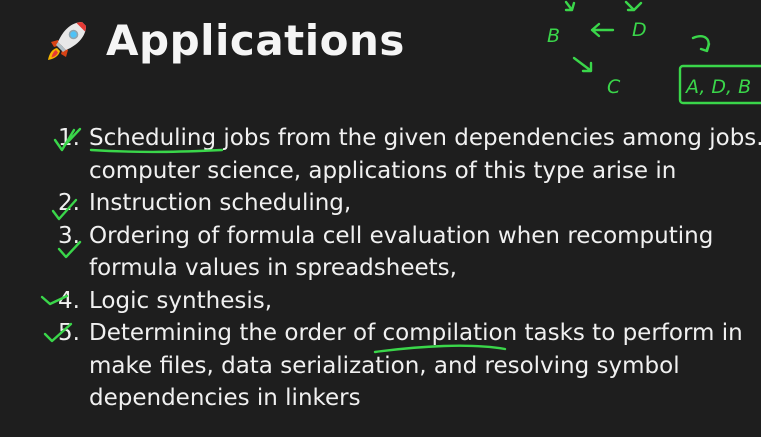 Image resolution: width=761 pixels, height=437 pixels. What do you see at coordinates (67, 41) in the screenshot?
I see `rocket-icon` at bounding box center [67, 41].